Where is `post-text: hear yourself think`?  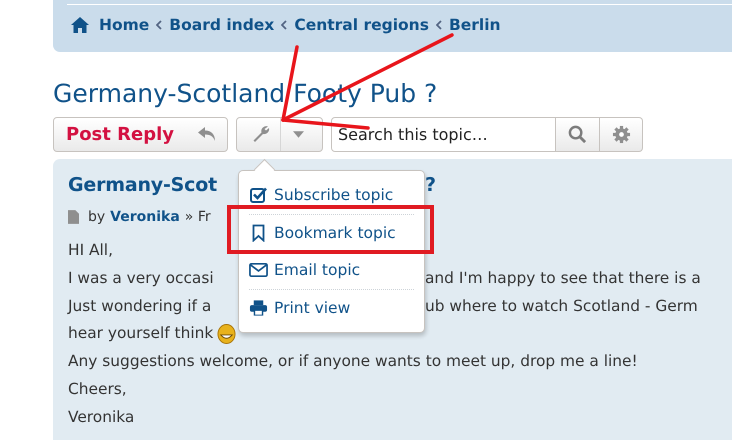
post-text: hear yourself think is located at coordinates (141, 333).